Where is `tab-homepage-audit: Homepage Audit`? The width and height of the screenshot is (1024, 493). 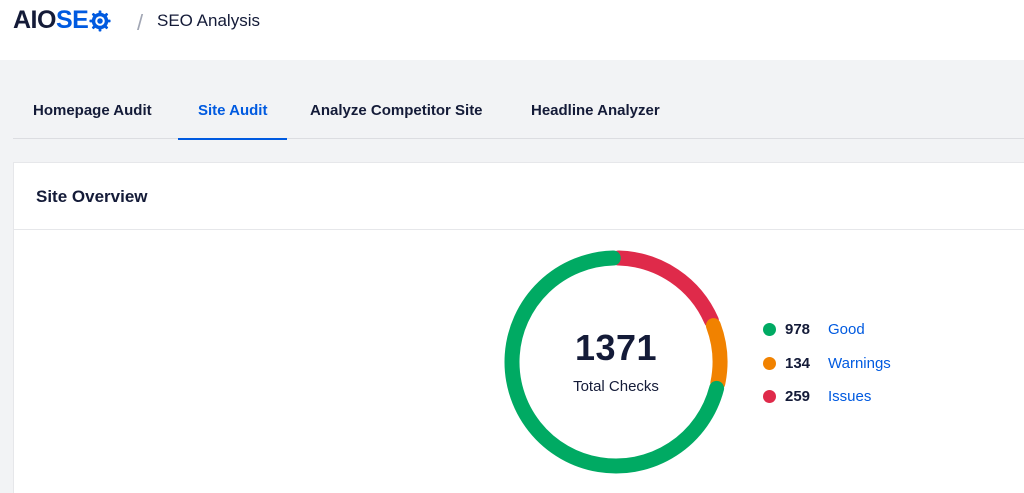
tab-homepage-audit: Homepage Audit is located at coordinates (92, 113).